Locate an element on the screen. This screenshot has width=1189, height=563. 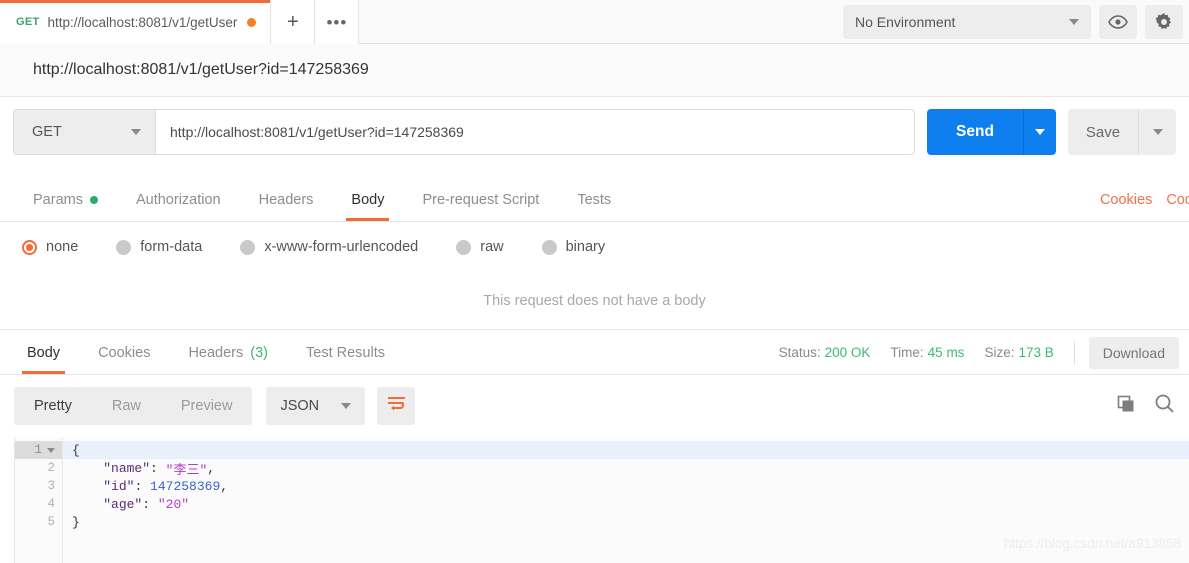
copy-icon is located at coordinates (1126, 406).